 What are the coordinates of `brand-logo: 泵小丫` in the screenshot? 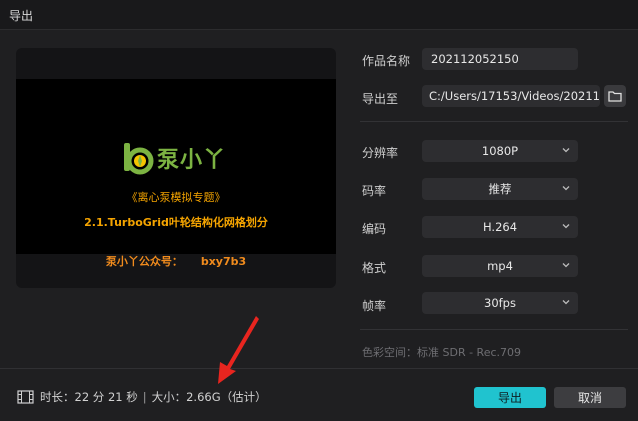 It's located at (173, 158).